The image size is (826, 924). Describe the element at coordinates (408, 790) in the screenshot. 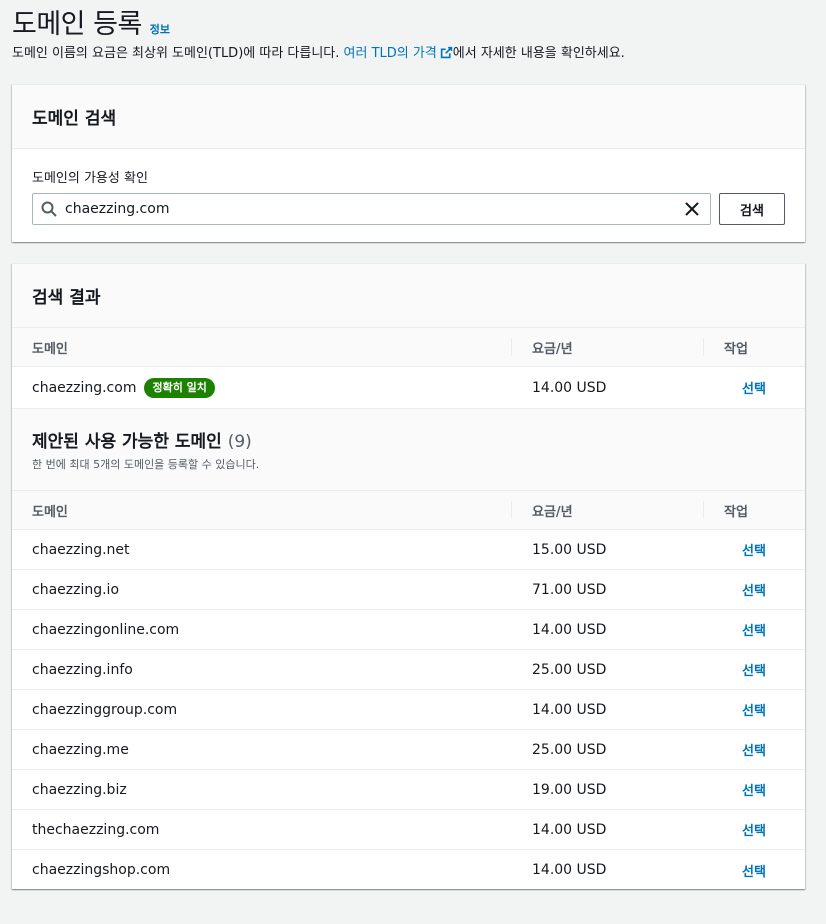

I see `table-row: chaezzing.biz 19.00 USD 선택` at that location.